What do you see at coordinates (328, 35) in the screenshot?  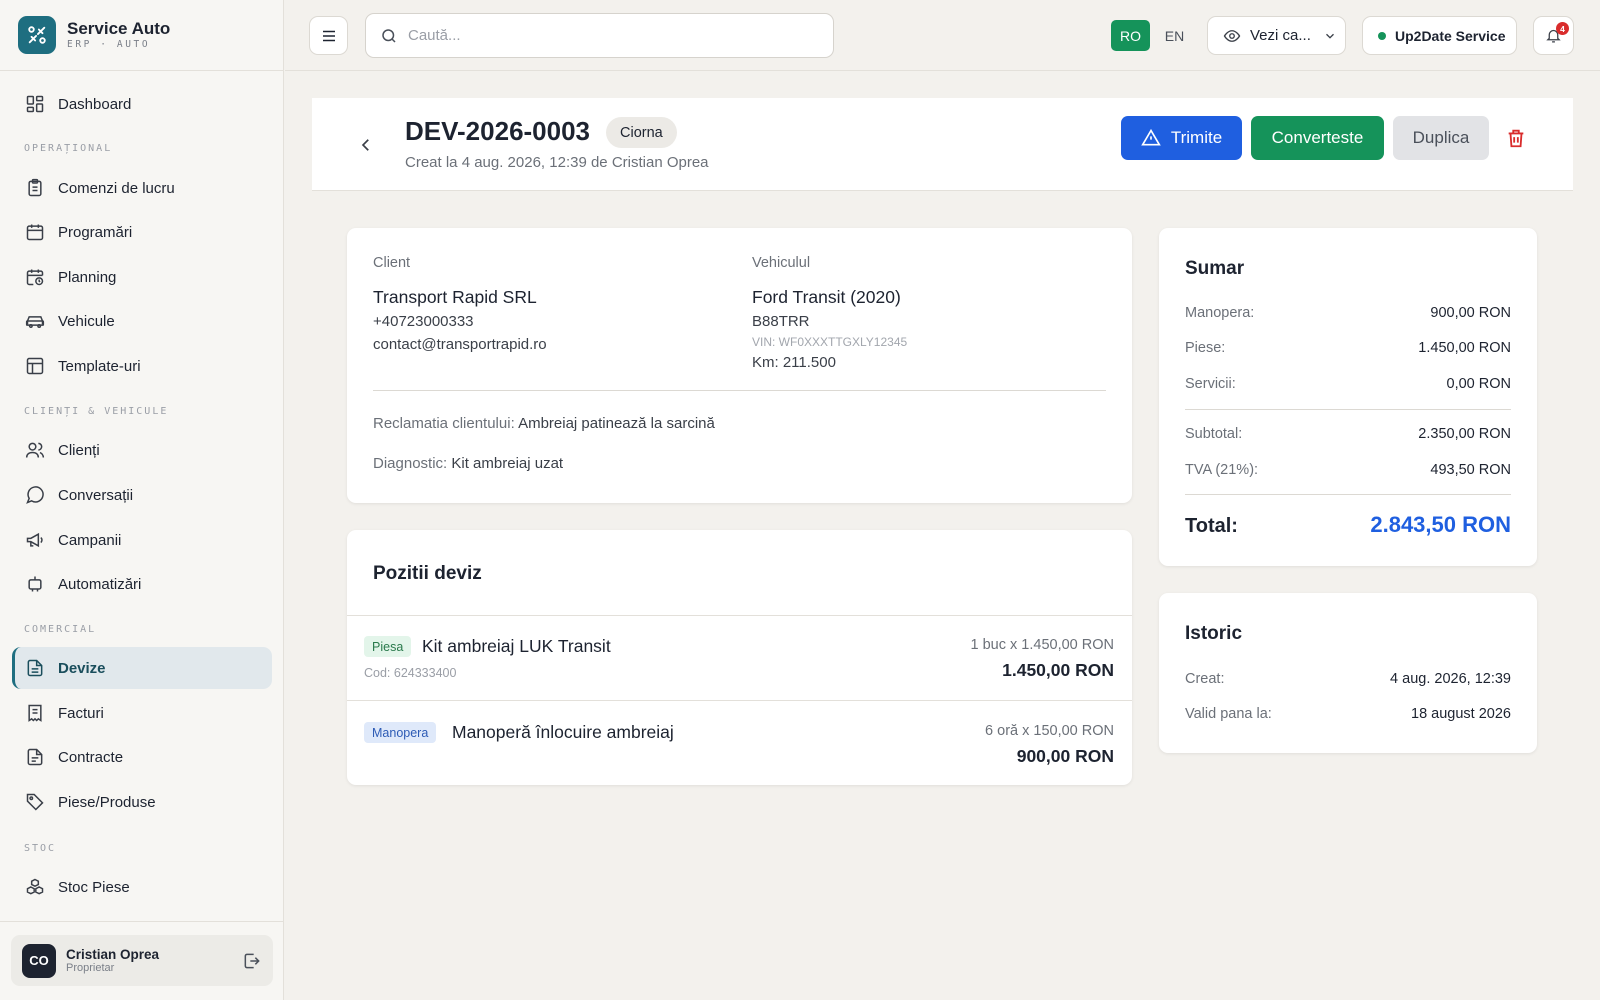 I see `menu-button` at bounding box center [328, 35].